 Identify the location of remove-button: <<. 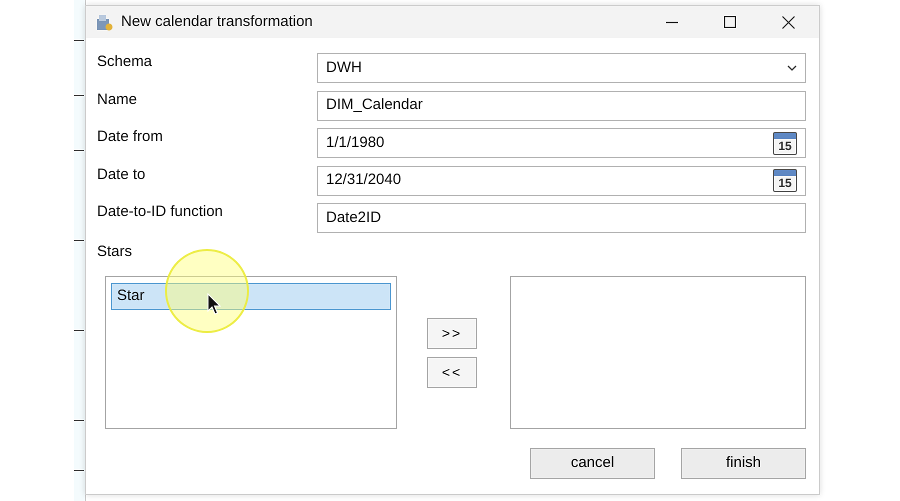
(452, 372).